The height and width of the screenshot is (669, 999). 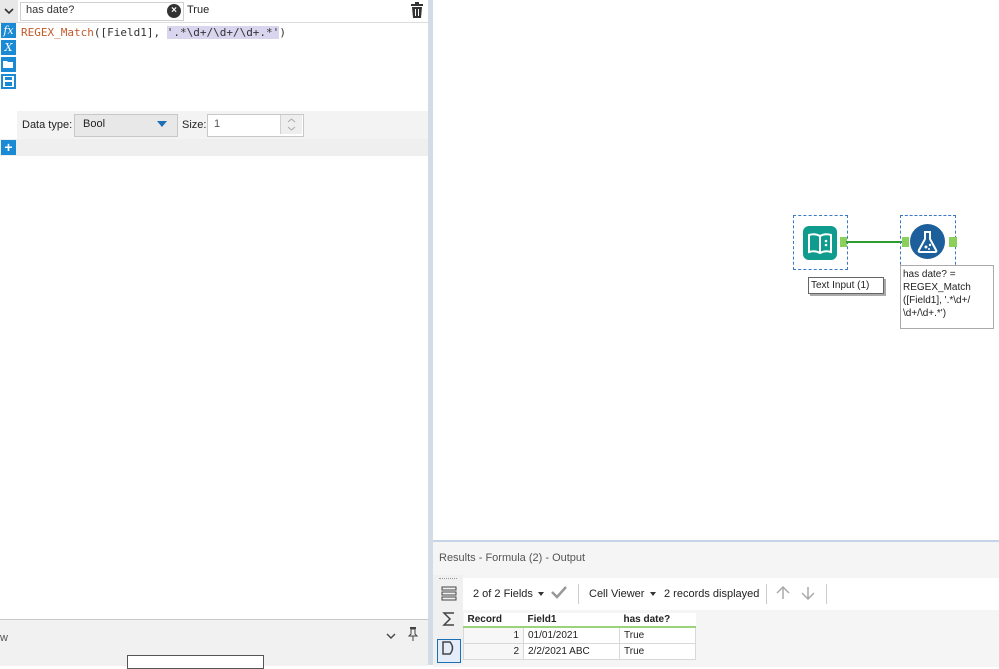 What do you see at coordinates (571, 635) in the screenshot?
I see `field1-cell: 01/01/2021` at bounding box center [571, 635].